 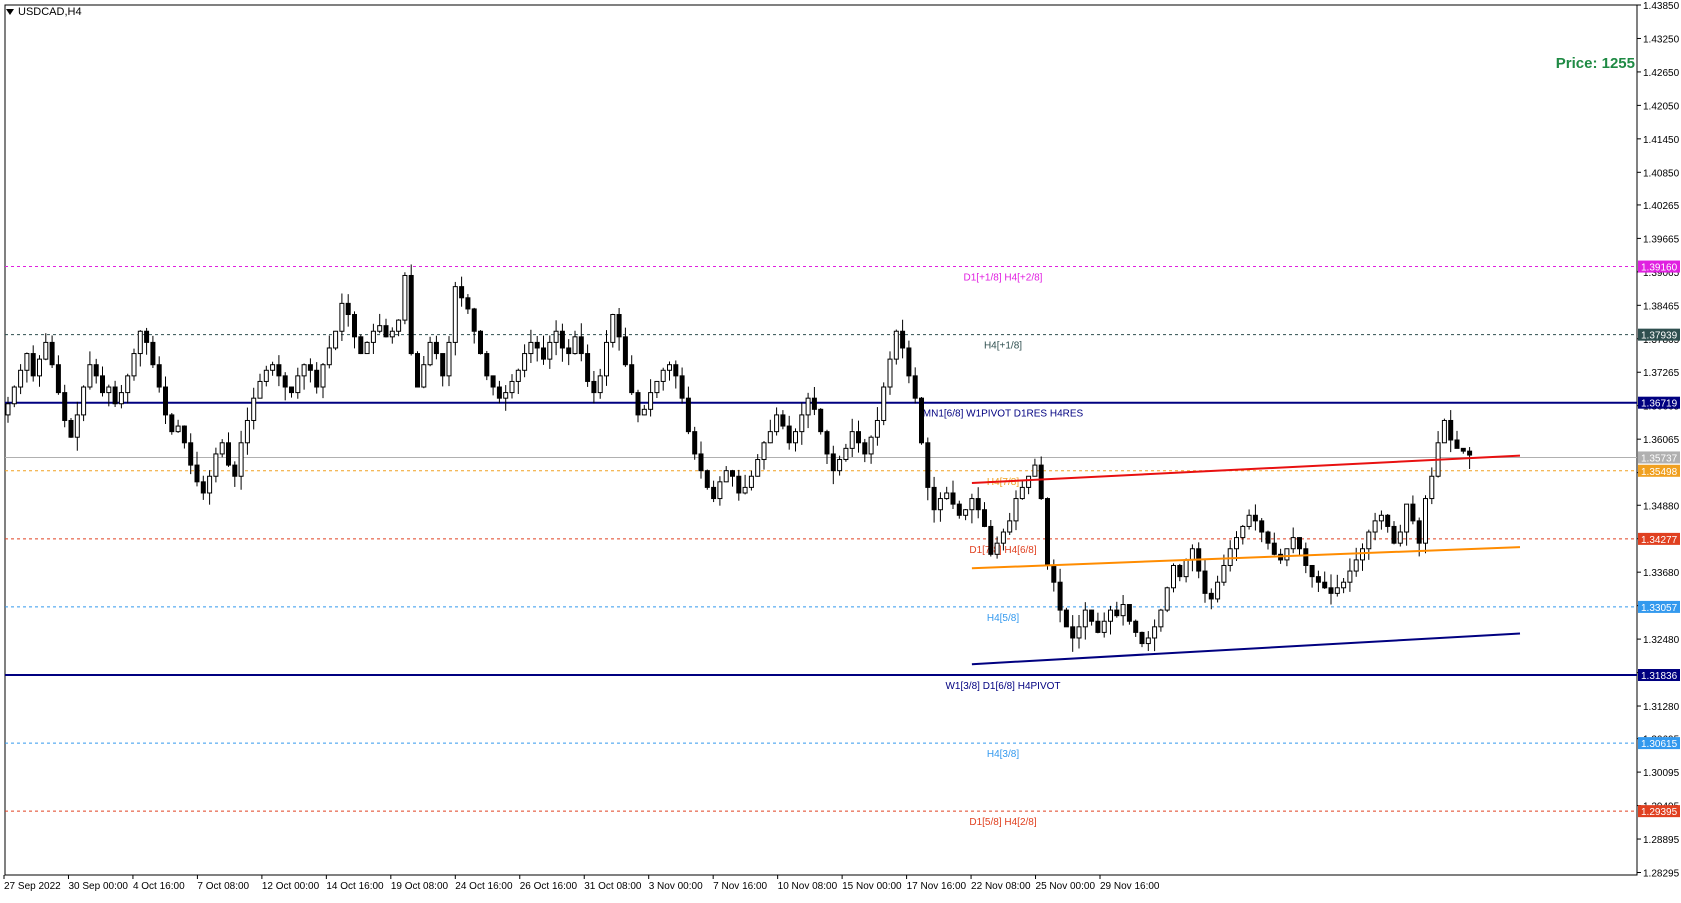 What do you see at coordinates (1659, 608) in the screenshot?
I see `price-tag-text: 1.33057` at bounding box center [1659, 608].